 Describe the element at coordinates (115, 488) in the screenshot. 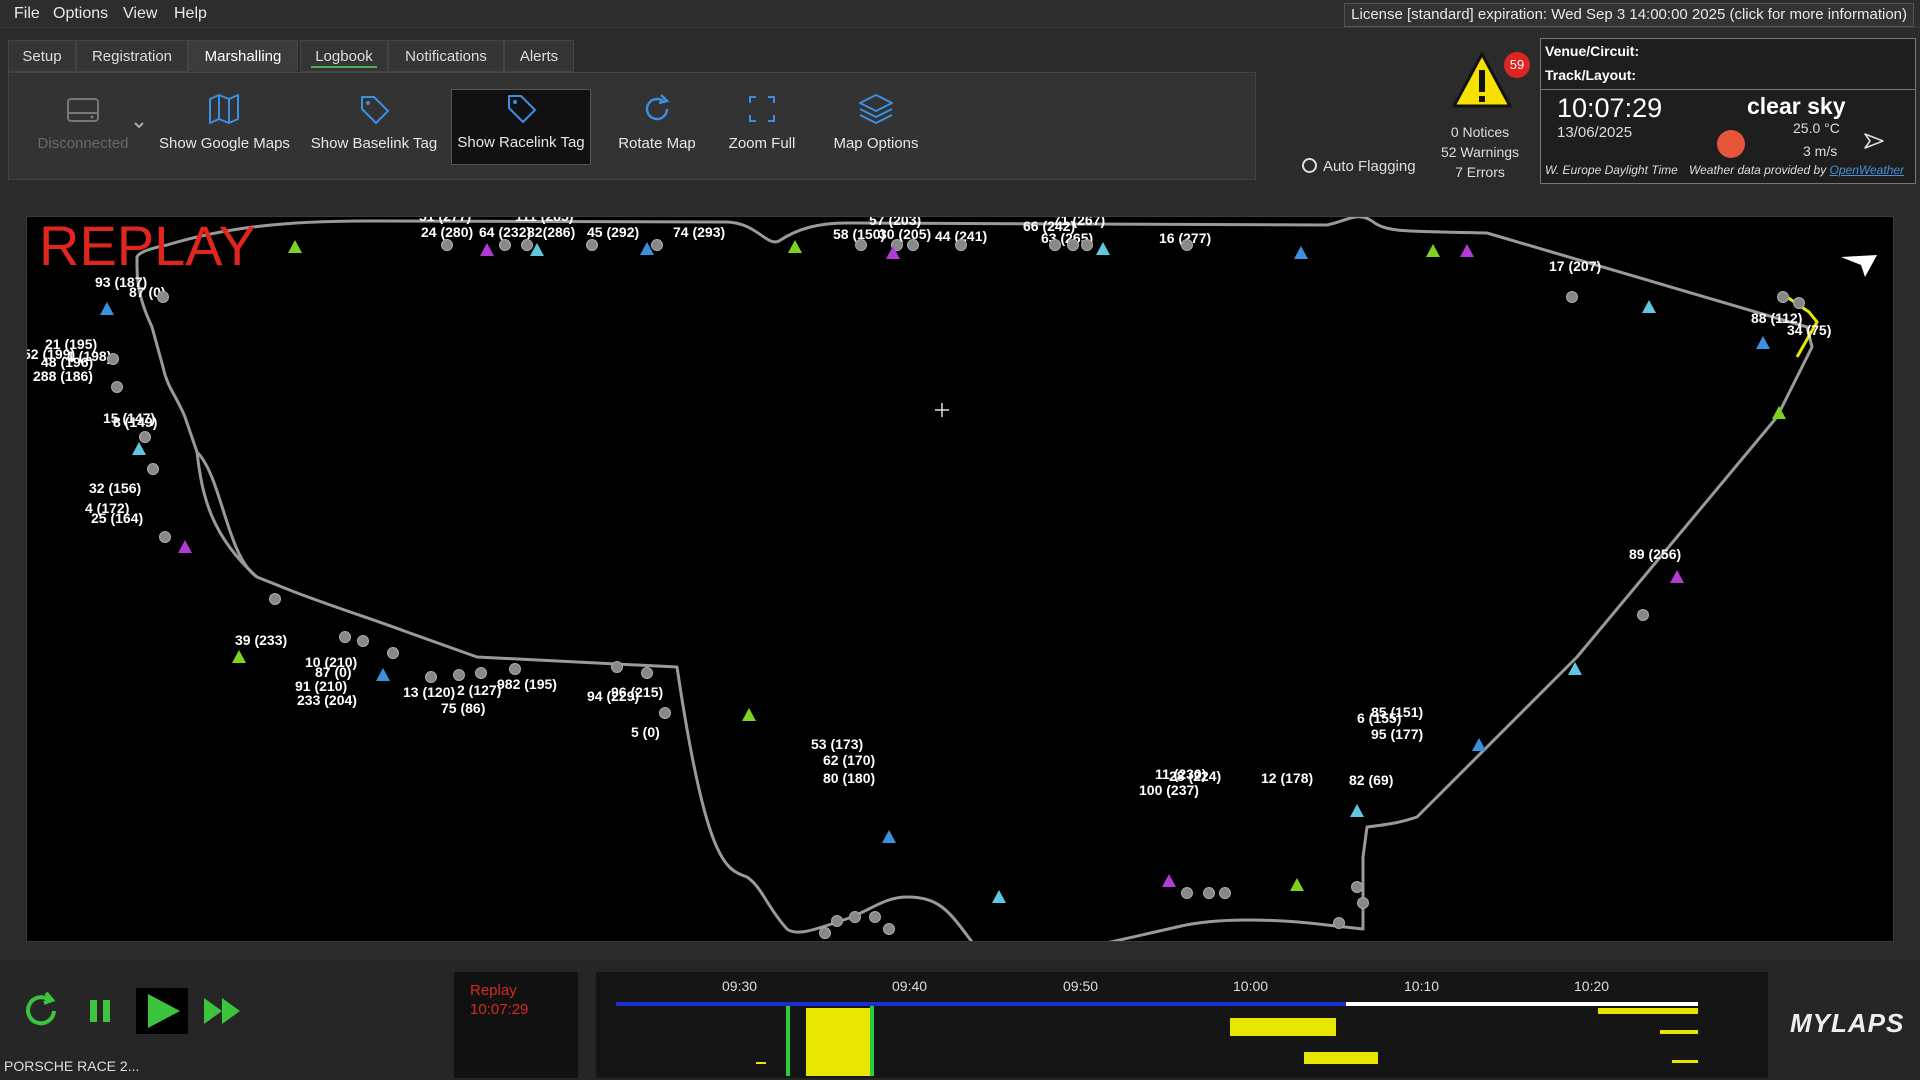

I see `transponder-label: 32 (156)` at that location.